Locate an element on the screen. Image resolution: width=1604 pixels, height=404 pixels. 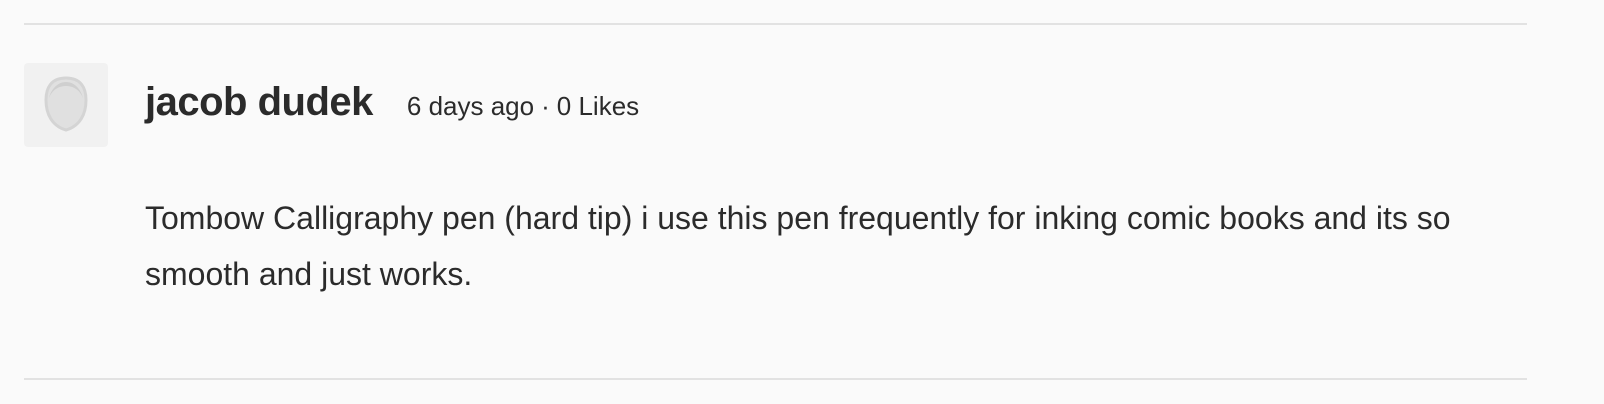
avatar is located at coordinates (66, 105).